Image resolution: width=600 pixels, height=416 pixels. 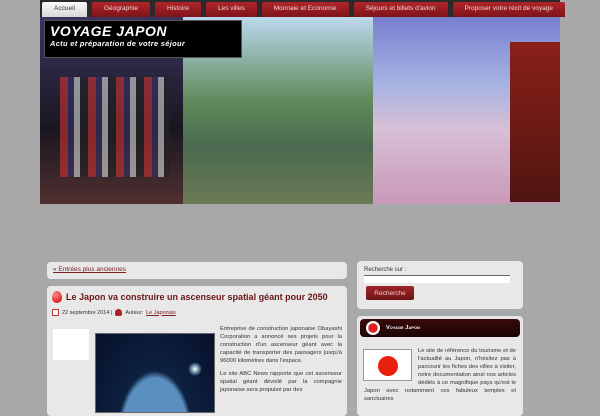 What do you see at coordinates (118, 43) in the screenshot?
I see `site-subtitle: Actu et préparation de votre séjour` at bounding box center [118, 43].